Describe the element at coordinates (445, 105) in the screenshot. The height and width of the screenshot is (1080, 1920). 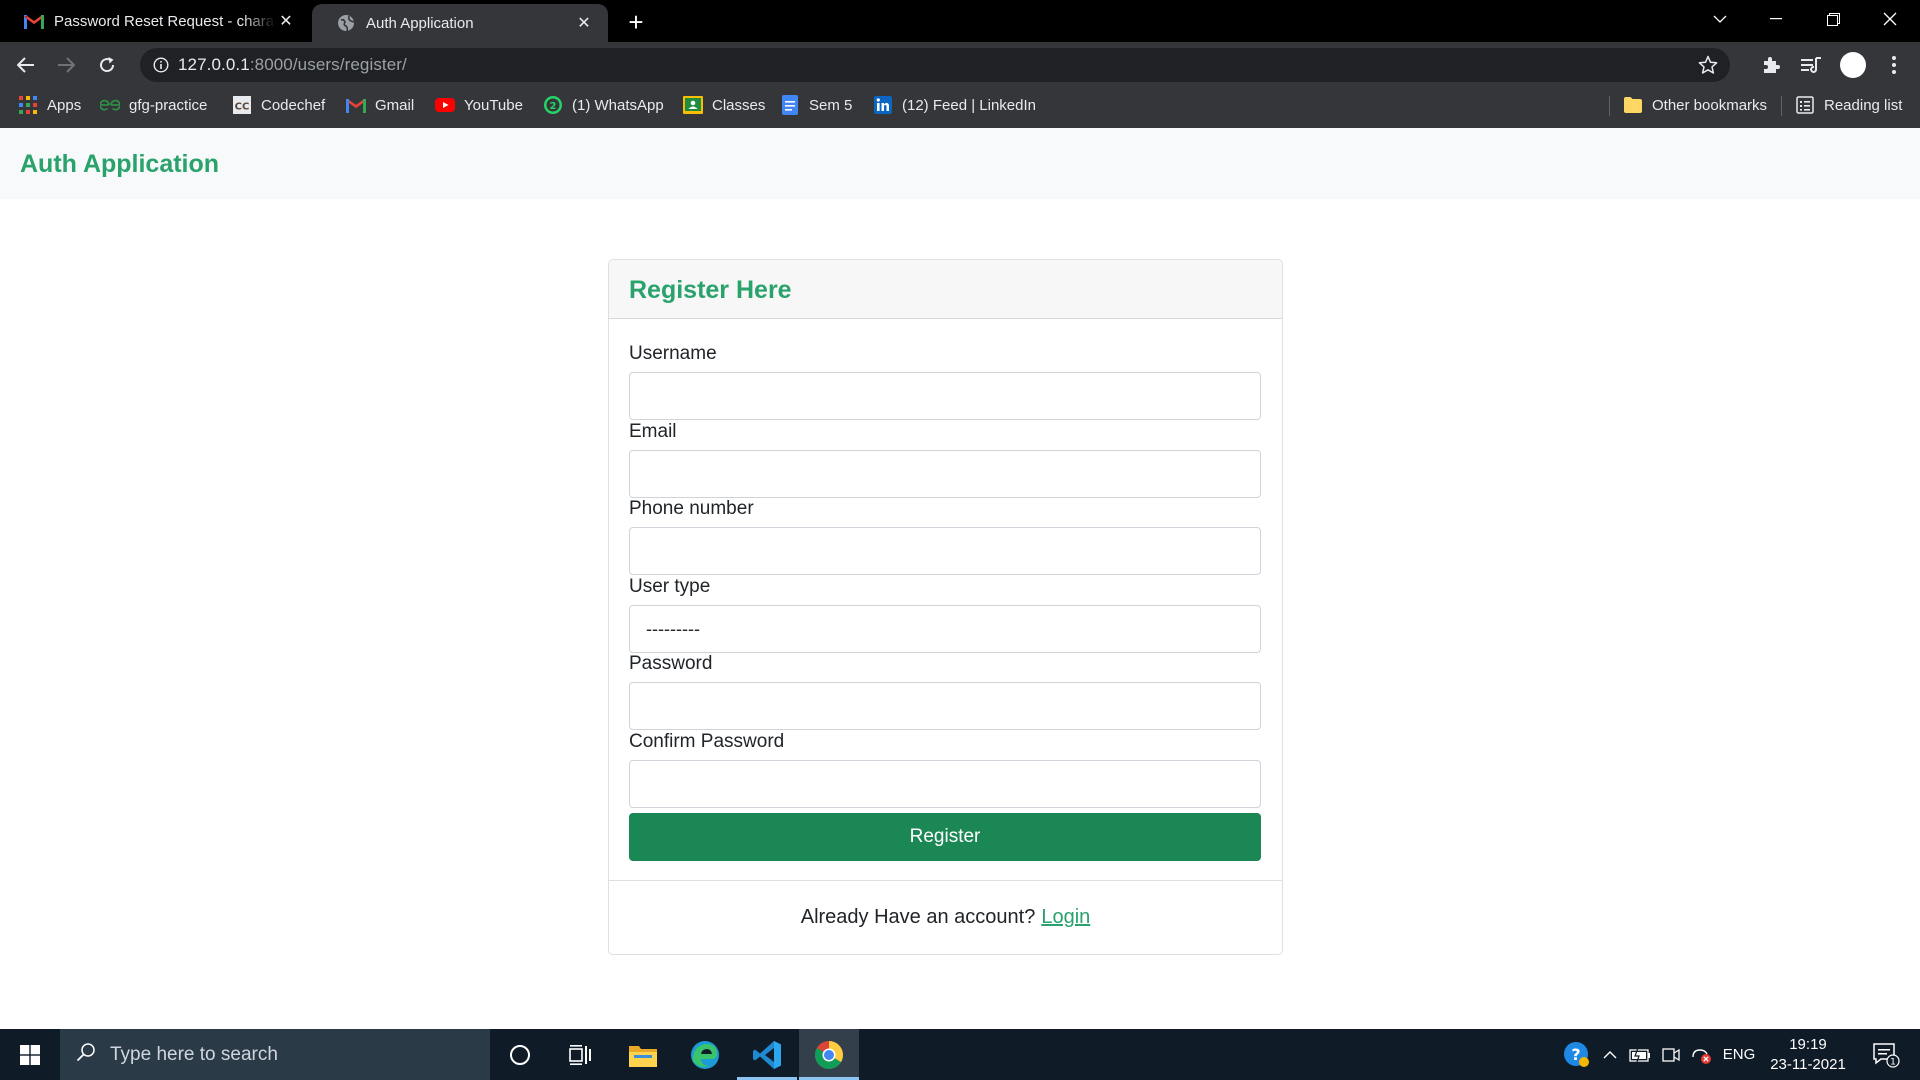
I see `youtube-icon` at that location.